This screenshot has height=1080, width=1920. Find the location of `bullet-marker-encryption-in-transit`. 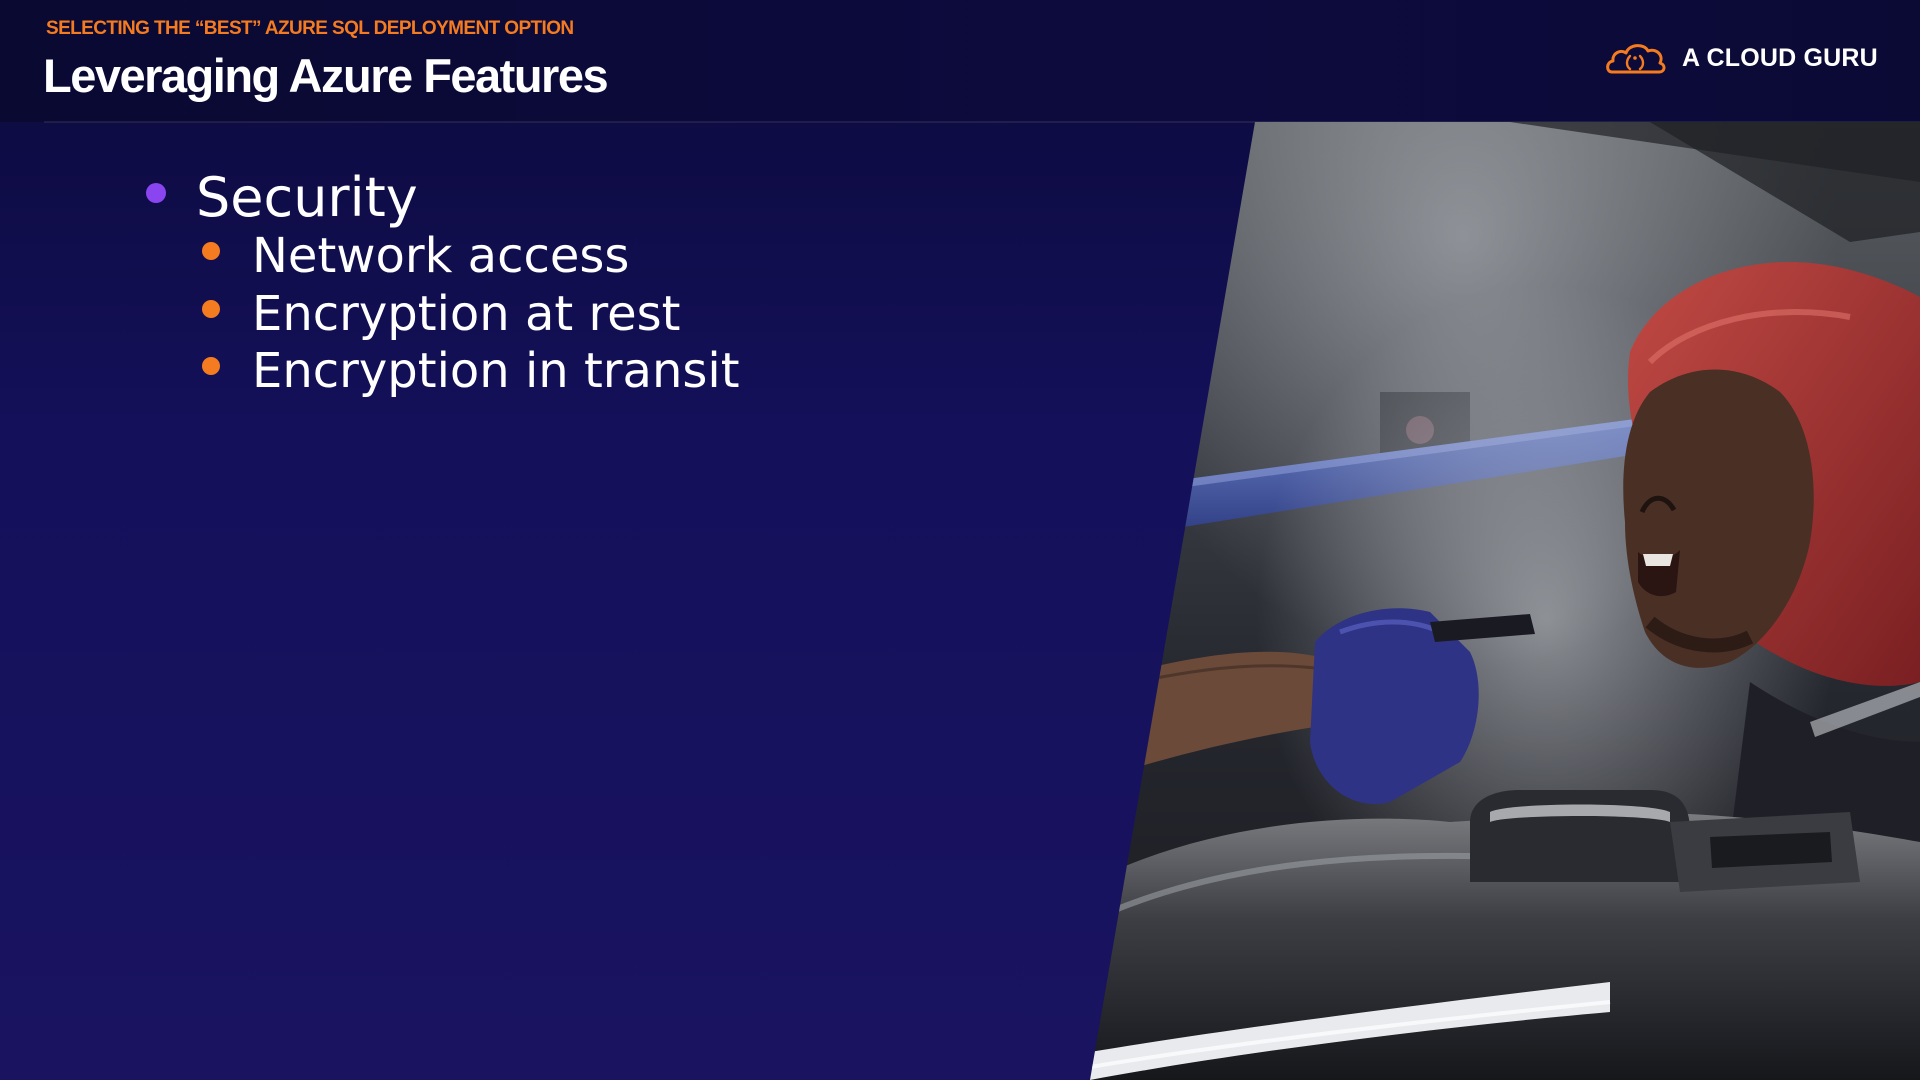

bullet-marker-encryption-in-transit is located at coordinates (211, 366).